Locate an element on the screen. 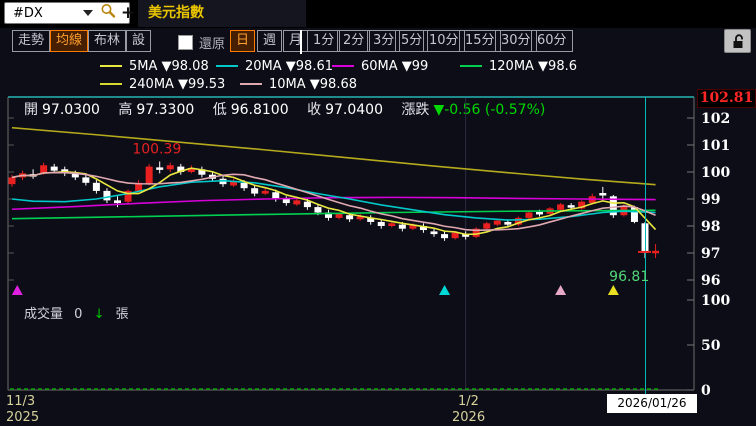  price-axis-label: 100 is located at coordinates (715, 173).